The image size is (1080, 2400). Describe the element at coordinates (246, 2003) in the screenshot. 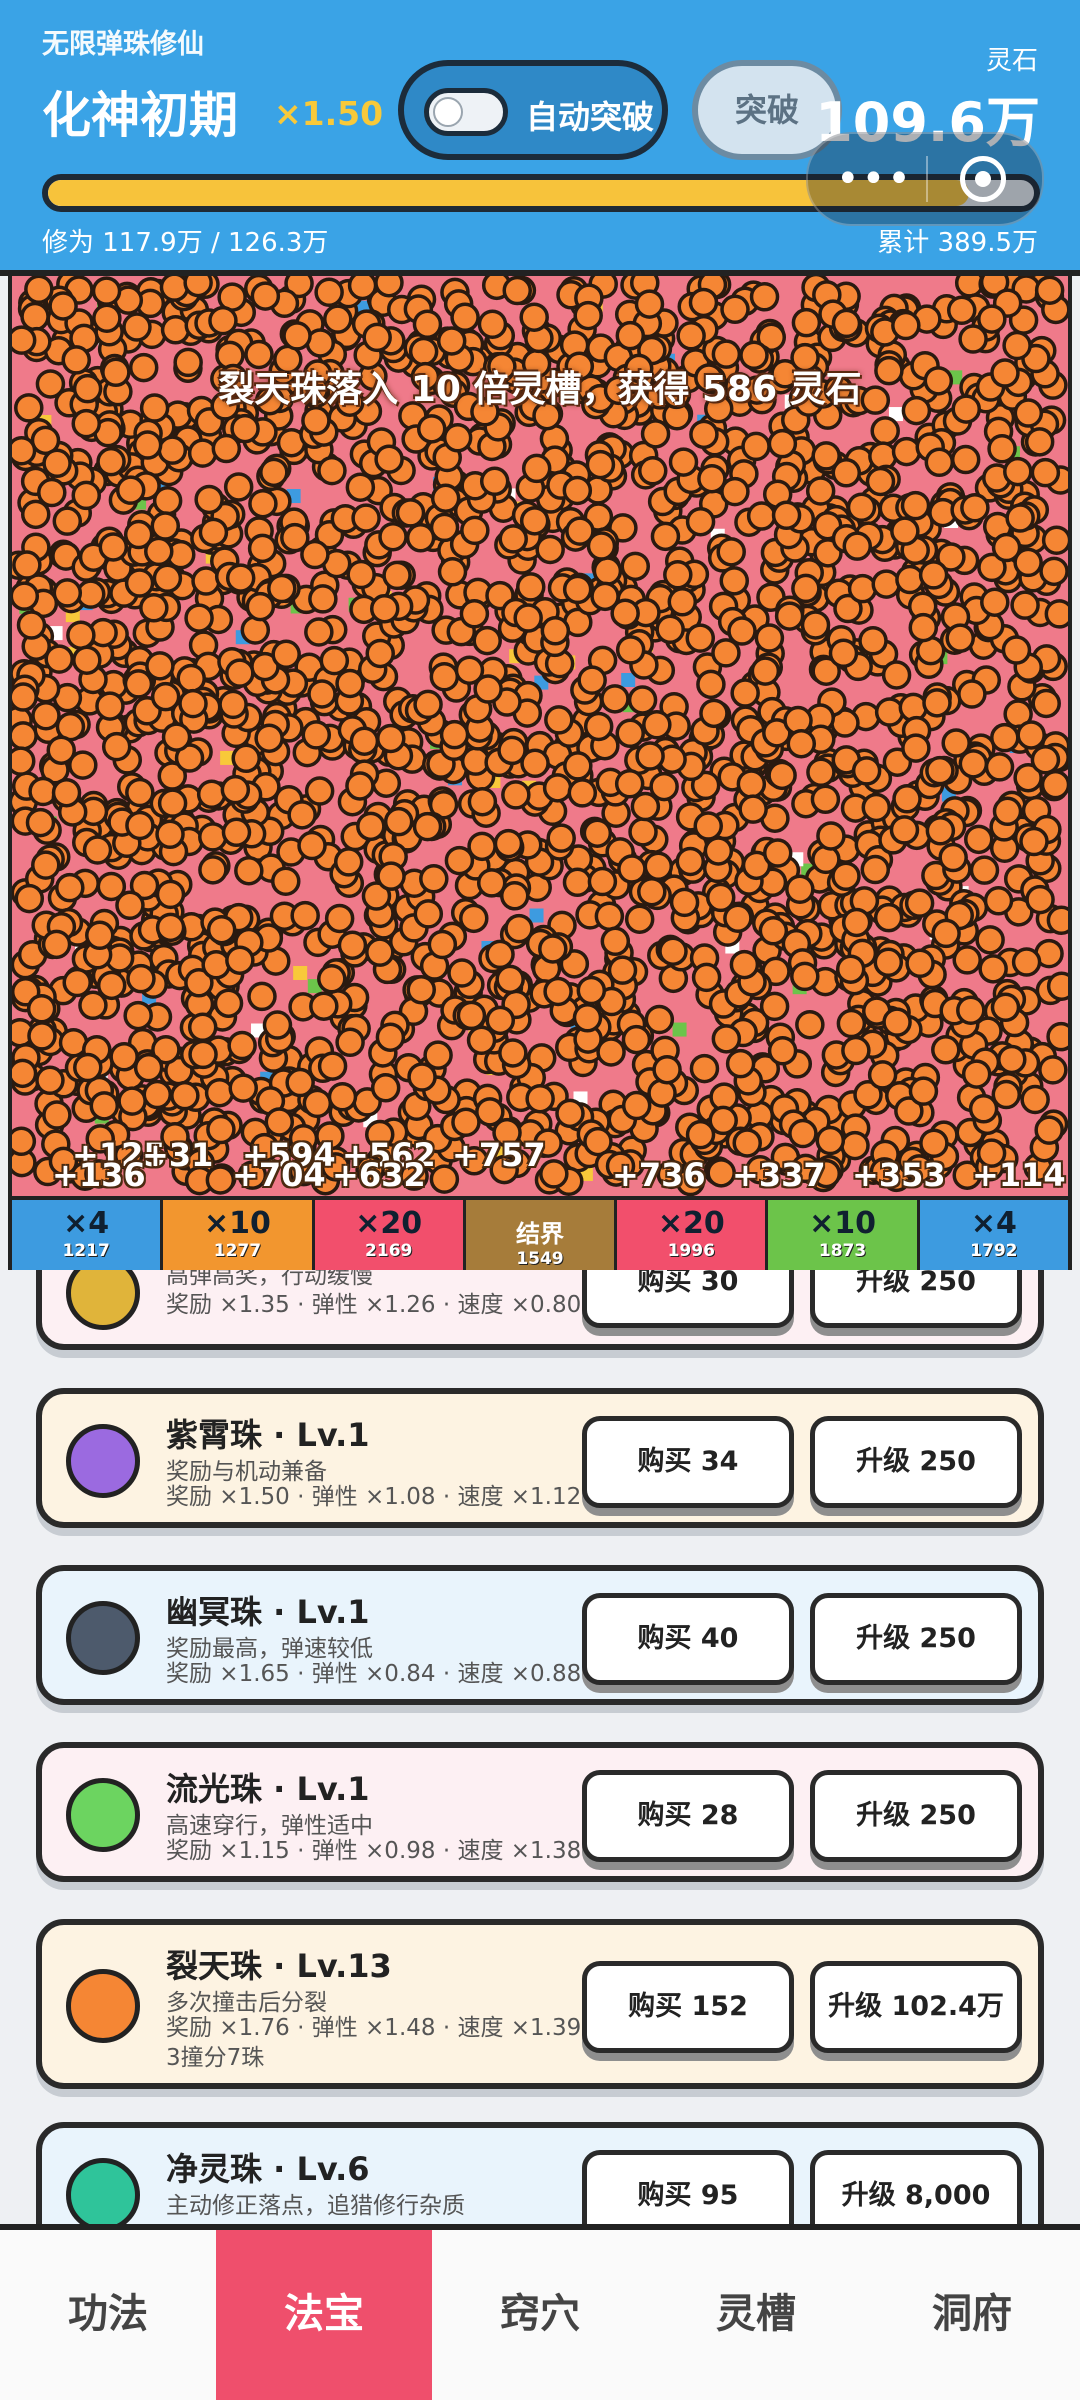

I see `bead-description: 多次撞击后分裂` at that location.